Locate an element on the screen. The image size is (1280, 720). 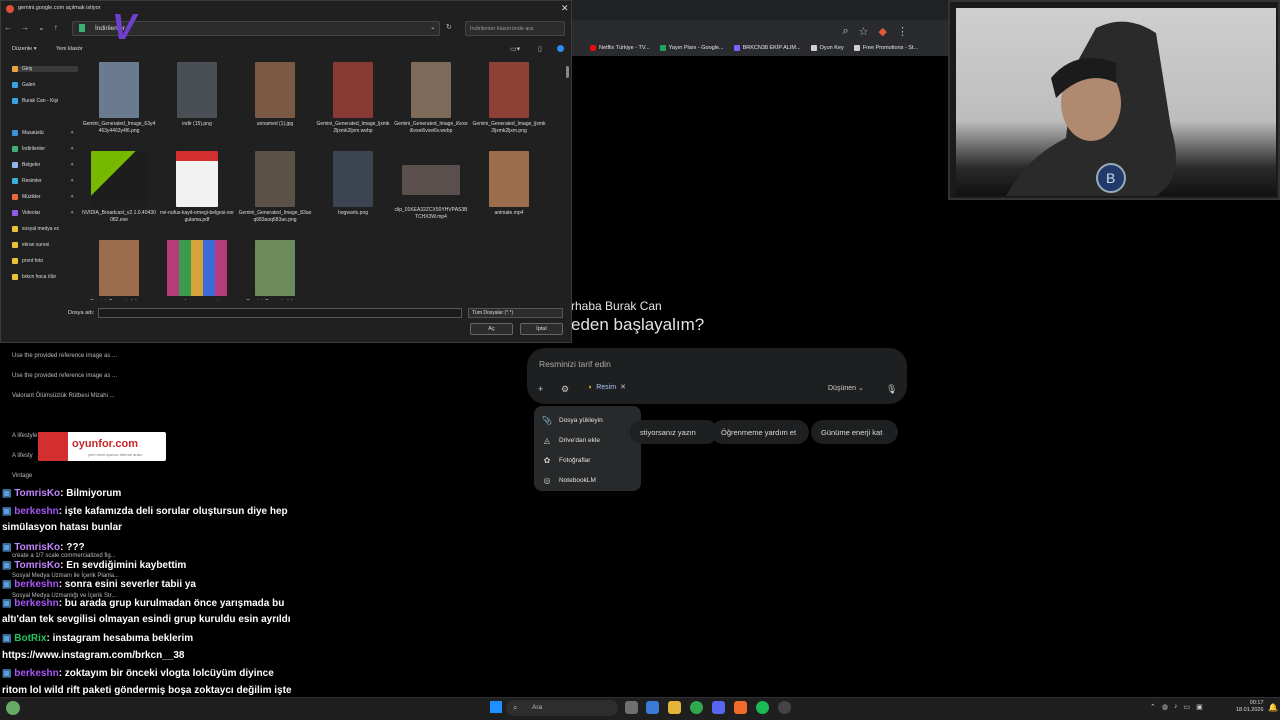
nav-item: Müzikler is located at coordinates (26, 197).